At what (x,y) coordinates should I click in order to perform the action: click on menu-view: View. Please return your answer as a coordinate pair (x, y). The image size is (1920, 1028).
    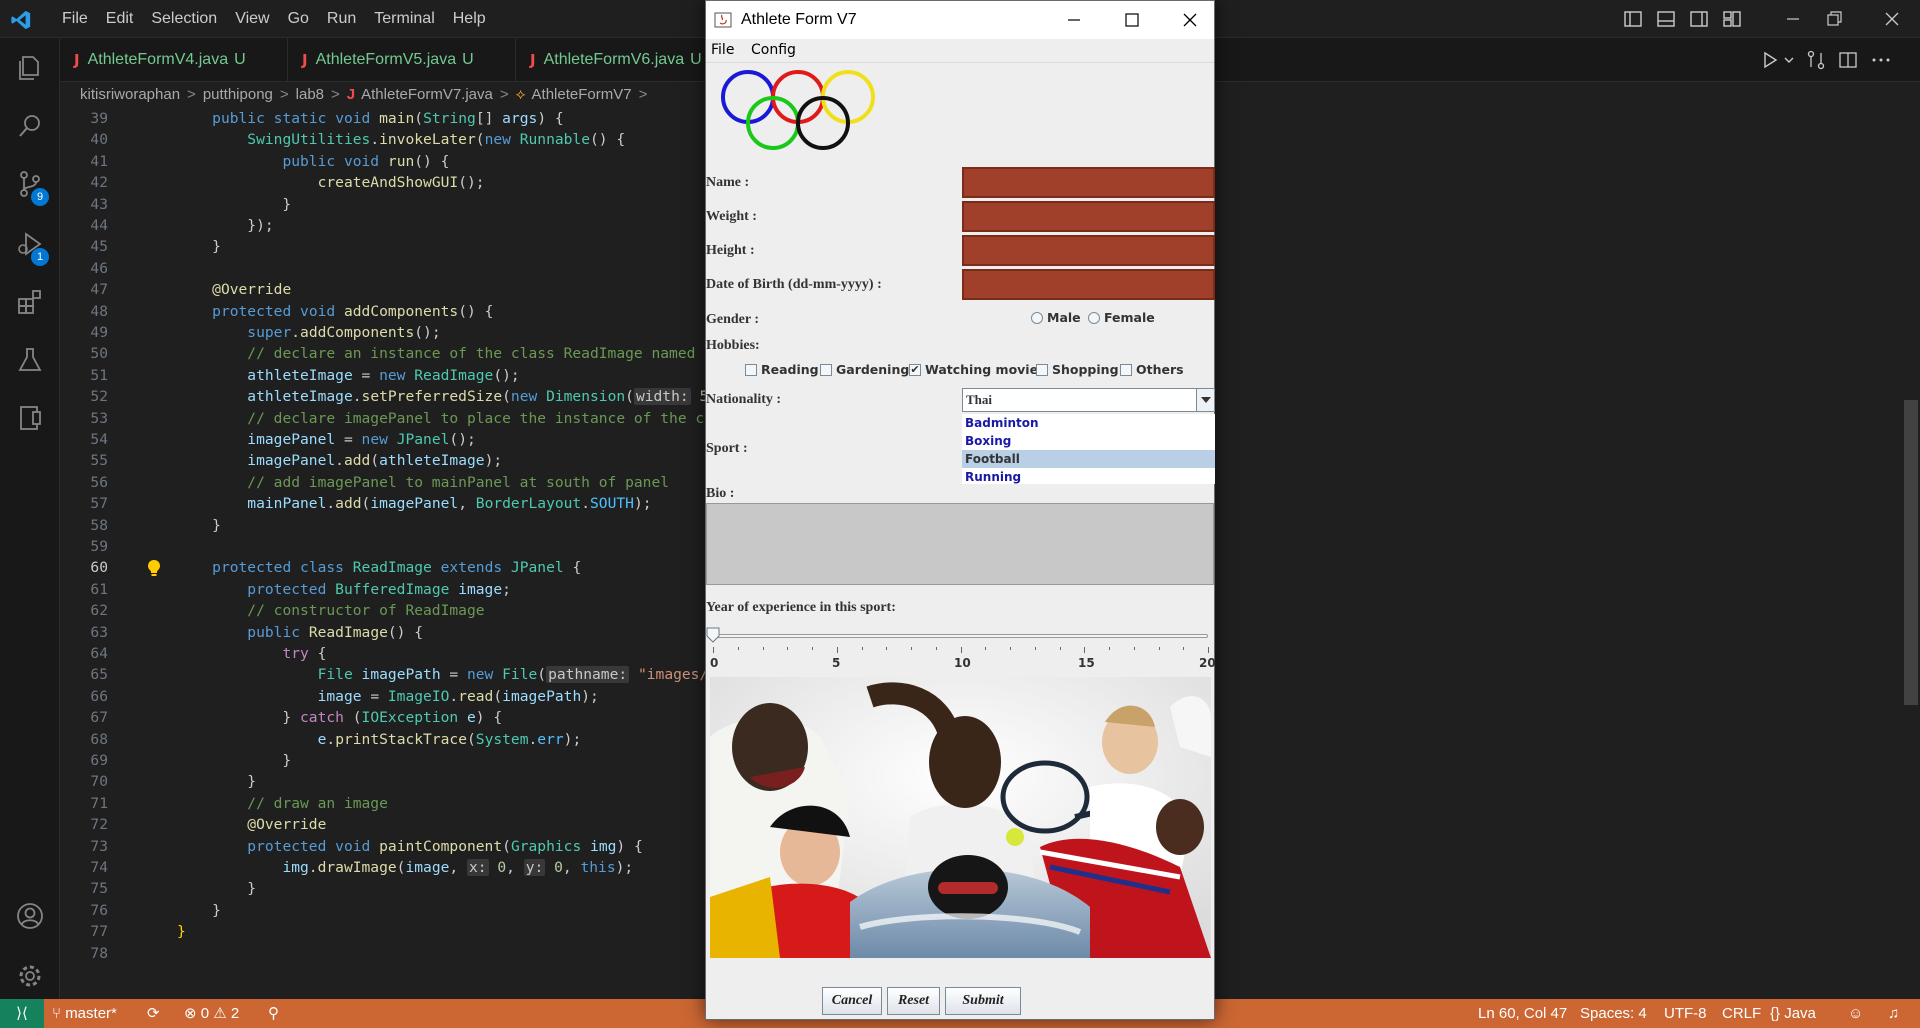
    Looking at the image, I should click on (252, 19).